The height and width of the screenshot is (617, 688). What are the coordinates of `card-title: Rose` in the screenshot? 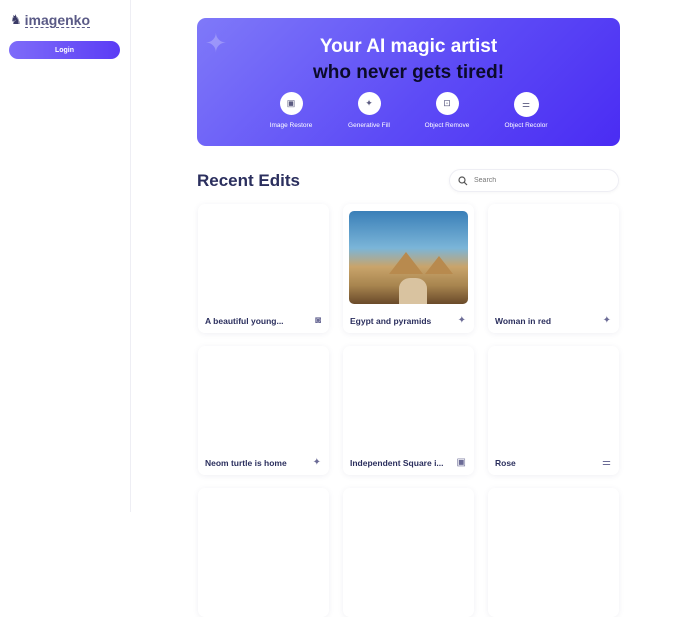 It's located at (505, 463).